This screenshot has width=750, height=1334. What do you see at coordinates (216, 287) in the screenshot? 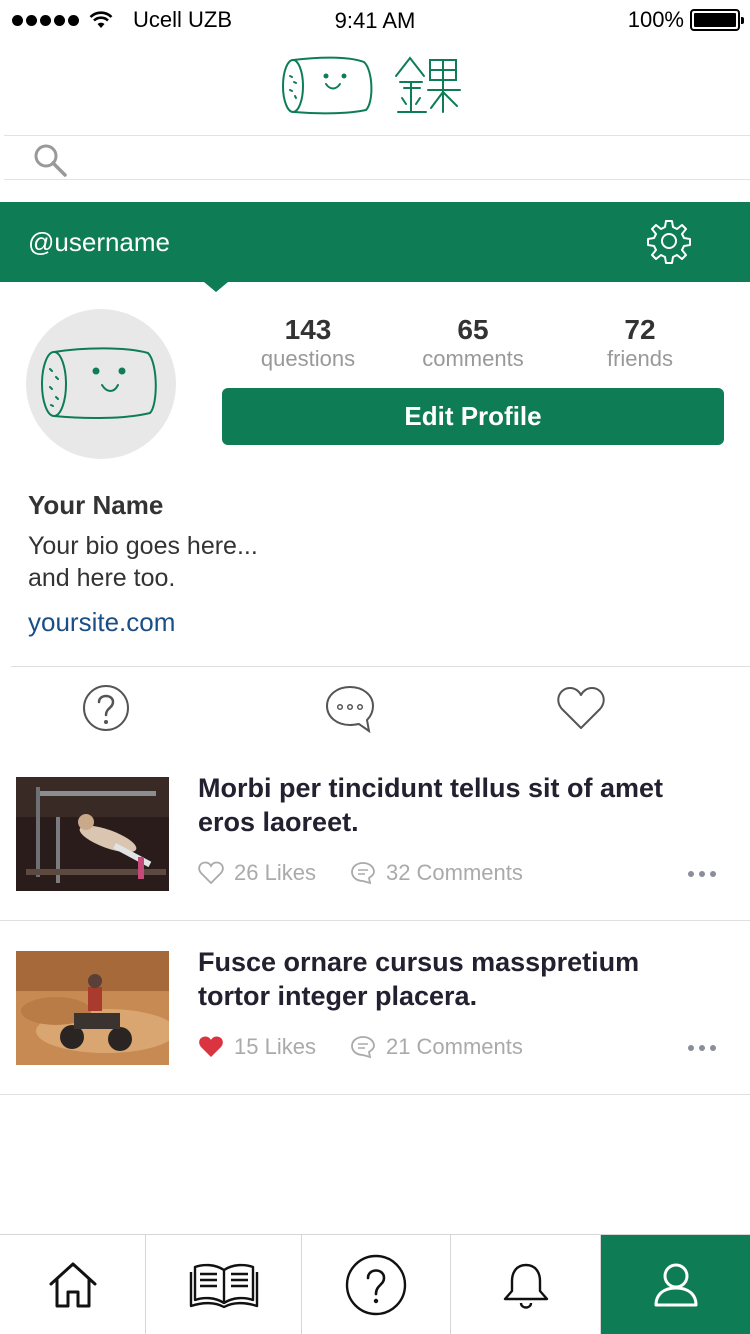
I see `header-pointer` at bounding box center [216, 287].